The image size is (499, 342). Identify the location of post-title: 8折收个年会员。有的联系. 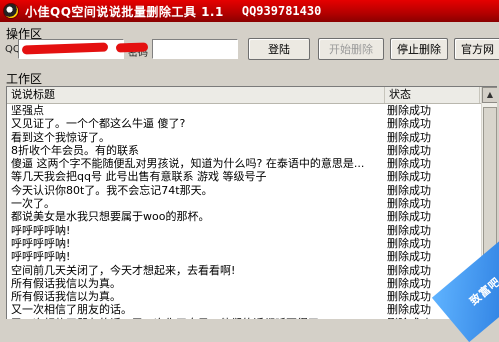
(75, 150).